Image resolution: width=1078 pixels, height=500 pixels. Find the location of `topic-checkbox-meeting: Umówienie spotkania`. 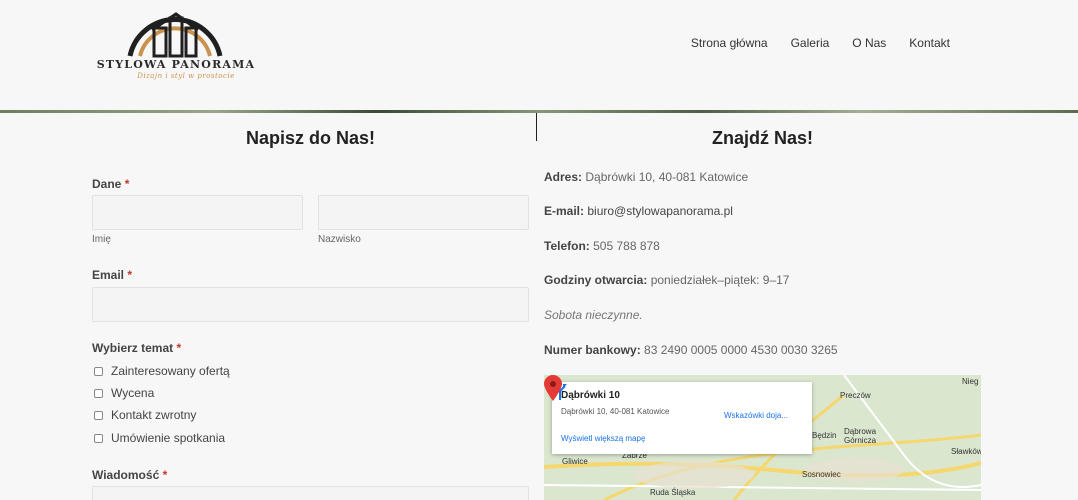

topic-checkbox-meeting: Umówienie spotkania is located at coordinates (159, 438).